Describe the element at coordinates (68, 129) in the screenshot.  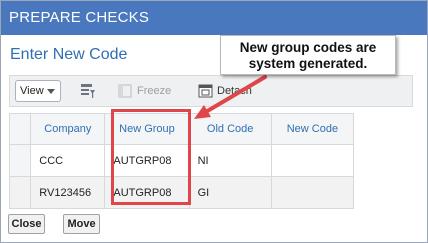
I see `column-header-company: Company` at that location.